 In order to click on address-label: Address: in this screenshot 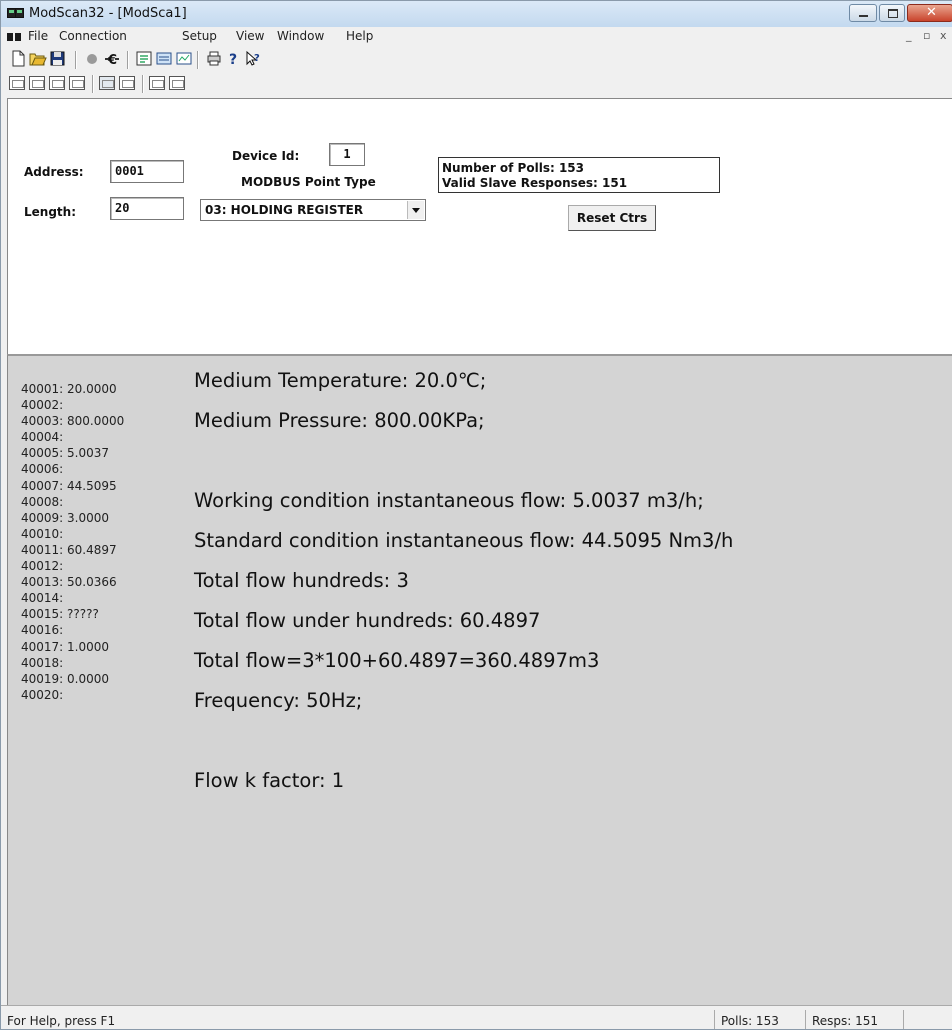, I will do `click(54, 172)`.